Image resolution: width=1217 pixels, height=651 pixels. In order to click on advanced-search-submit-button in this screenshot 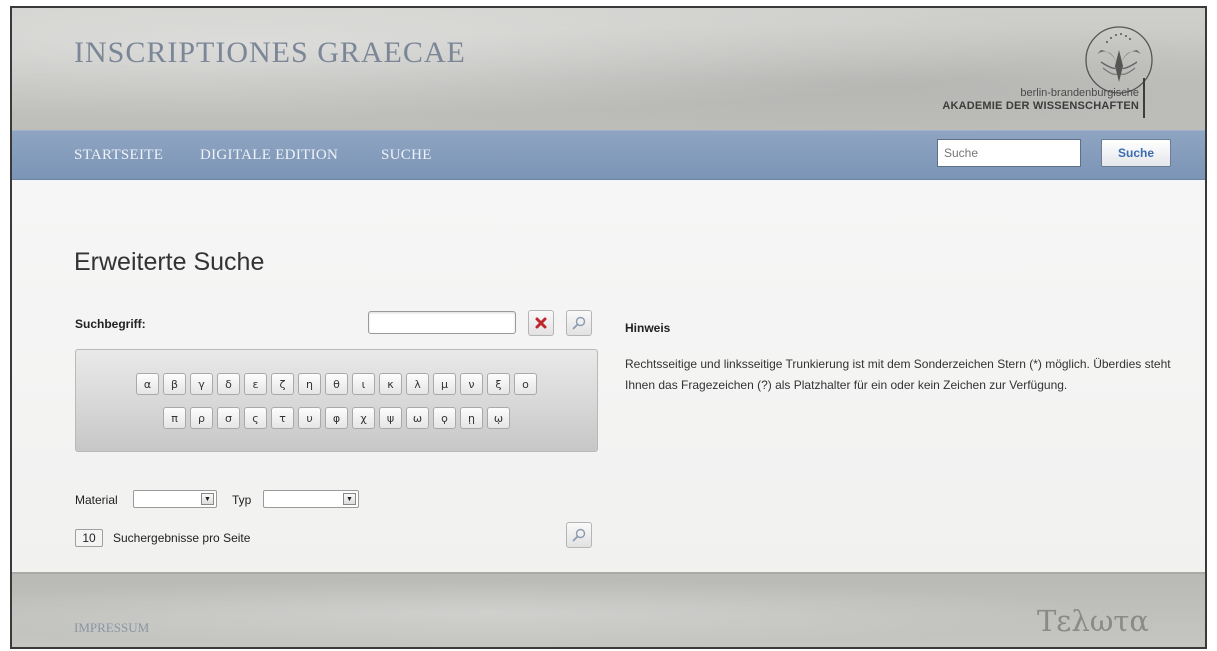, I will do `click(579, 535)`.